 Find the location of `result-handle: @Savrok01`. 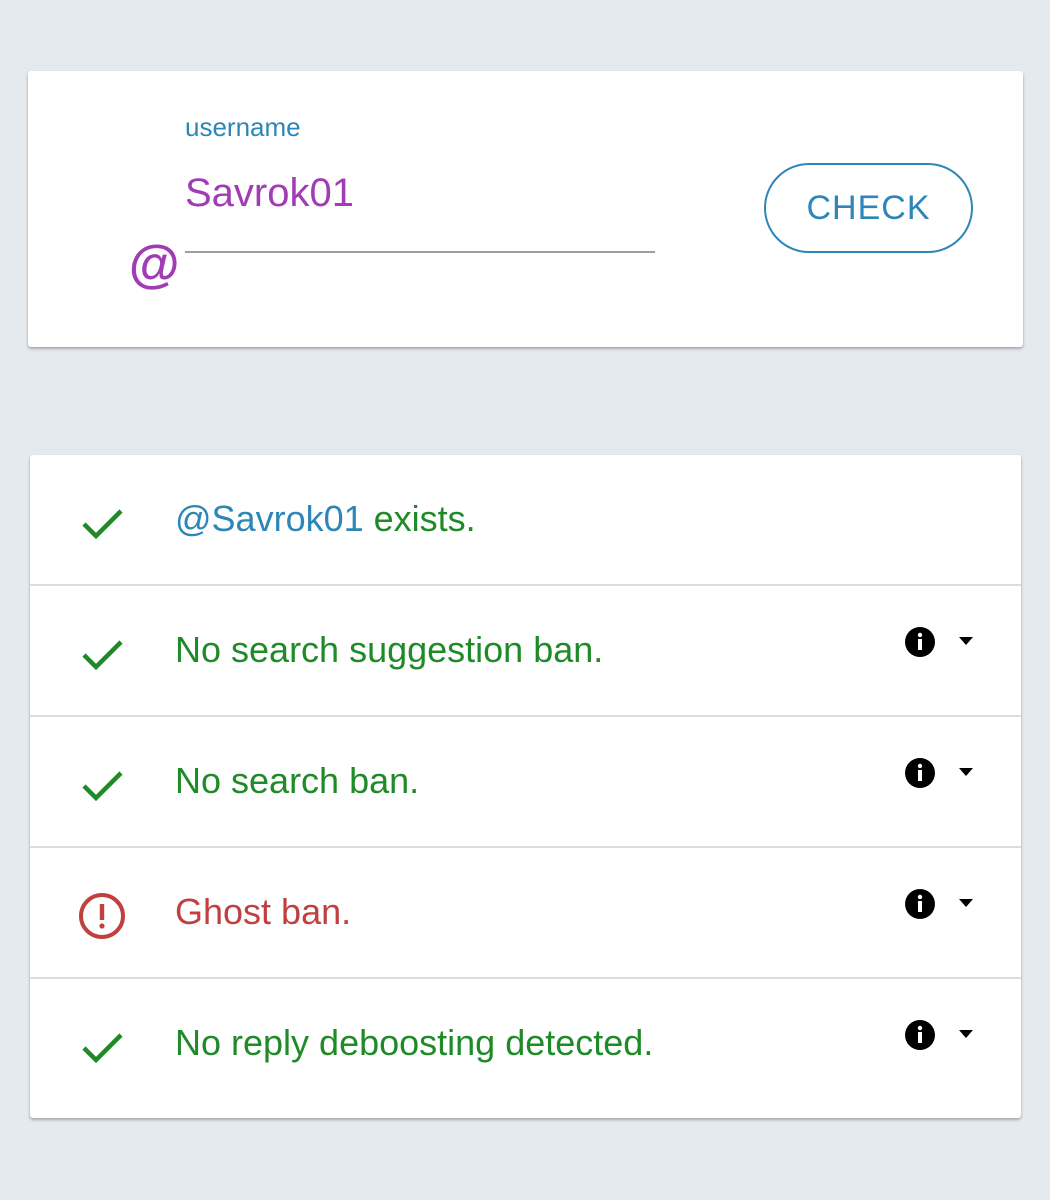

result-handle: @Savrok01 is located at coordinates (269, 518).